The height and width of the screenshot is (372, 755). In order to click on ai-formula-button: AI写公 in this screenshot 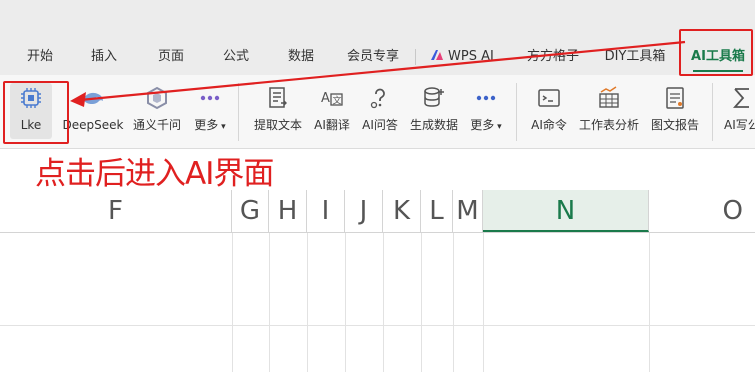, I will do `click(738, 111)`.